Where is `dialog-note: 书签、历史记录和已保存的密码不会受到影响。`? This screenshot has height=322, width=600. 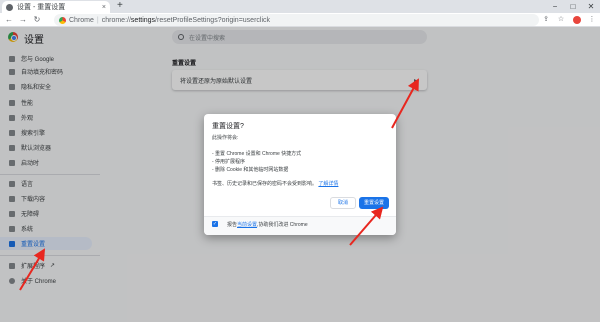
dialog-note: 书签、历史记录和已保存的密码不会受到影响。 is located at coordinates (265, 184).